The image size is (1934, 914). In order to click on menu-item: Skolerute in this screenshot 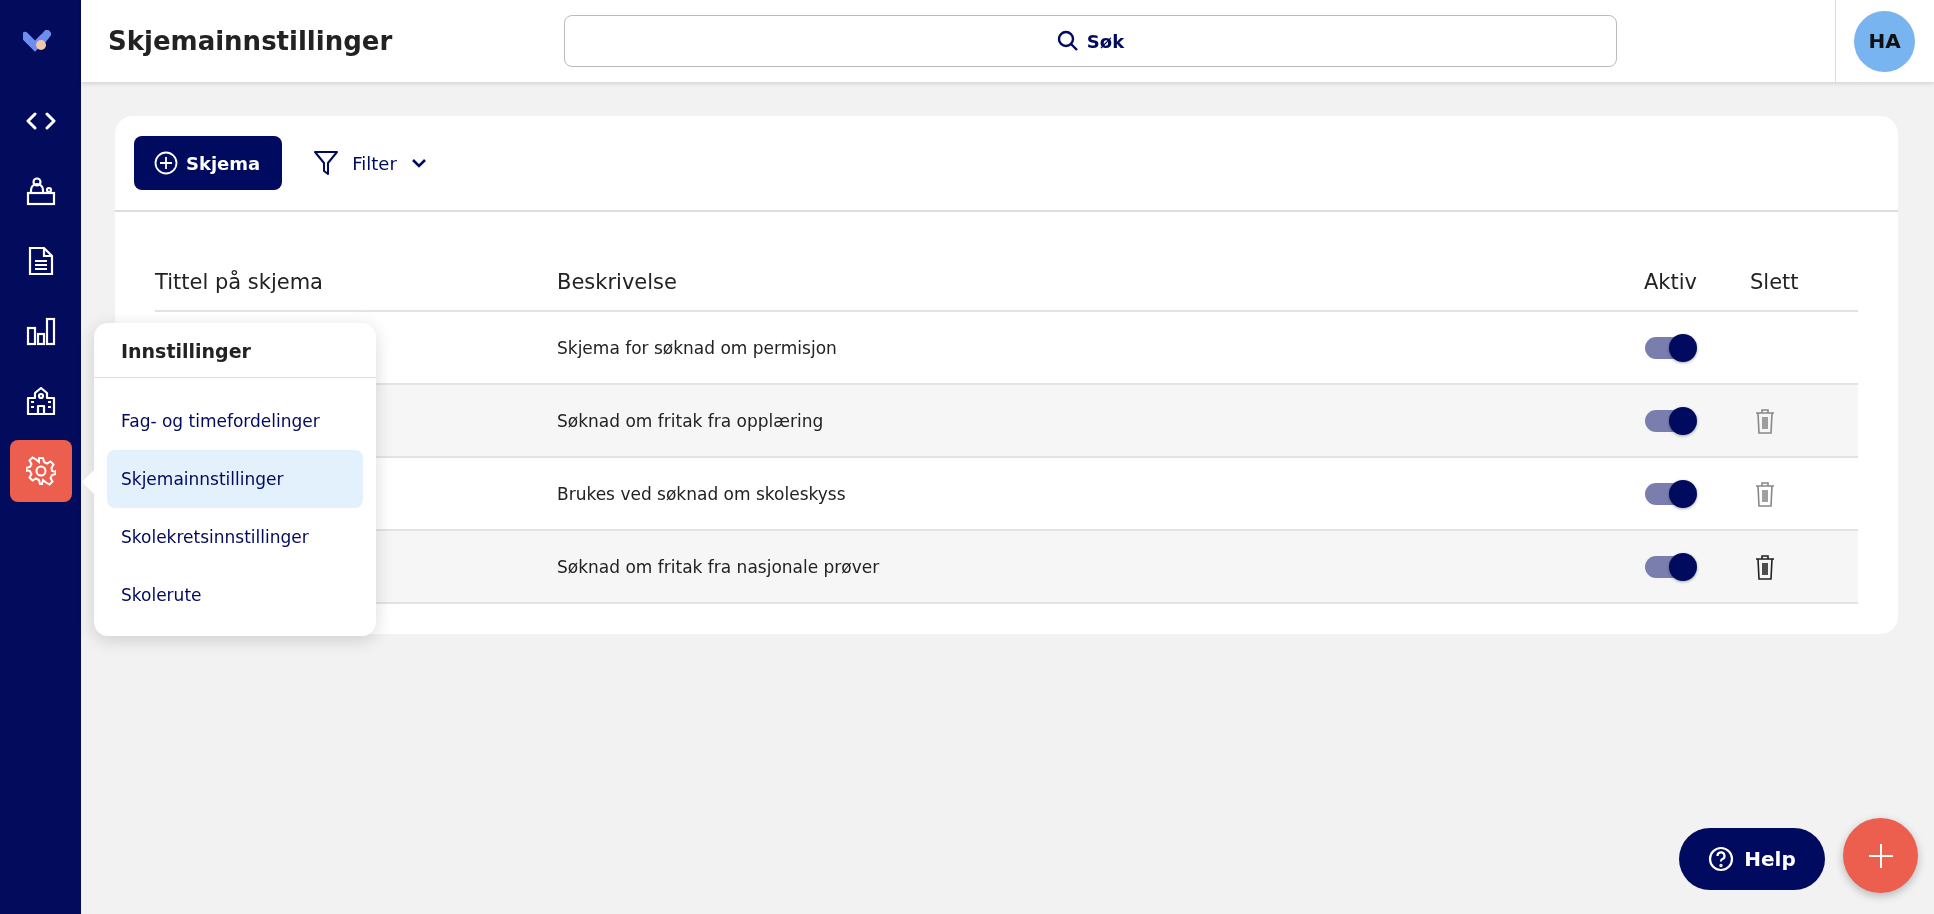, I will do `click(235, 595)`.